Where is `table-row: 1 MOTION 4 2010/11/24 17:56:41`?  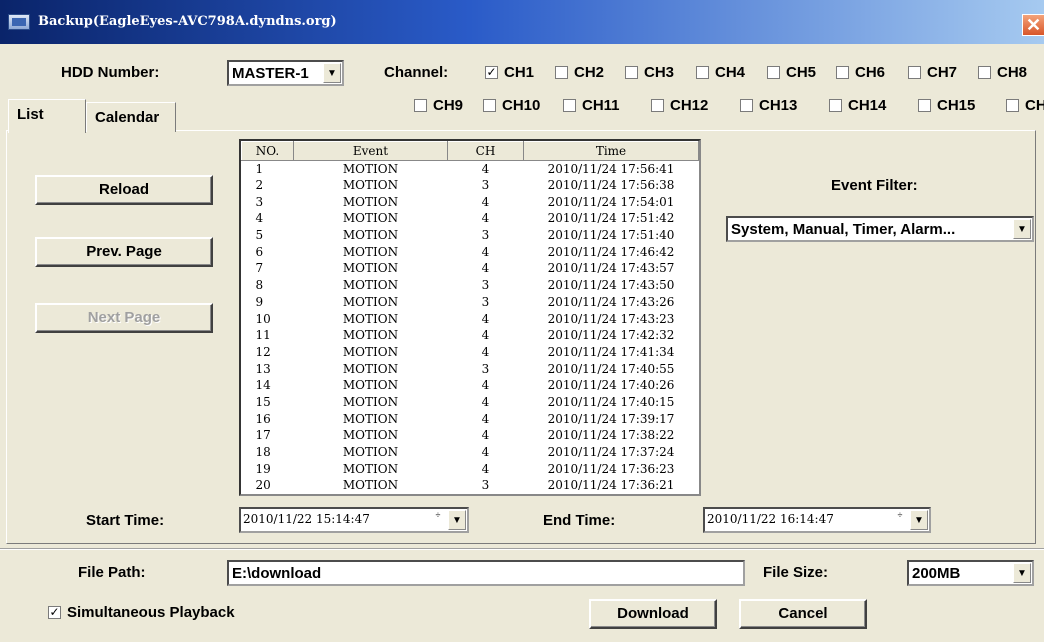
table-row: 1 MOTION 4 2010/11/24 17:56:41 is located at coordinates (470, 169).